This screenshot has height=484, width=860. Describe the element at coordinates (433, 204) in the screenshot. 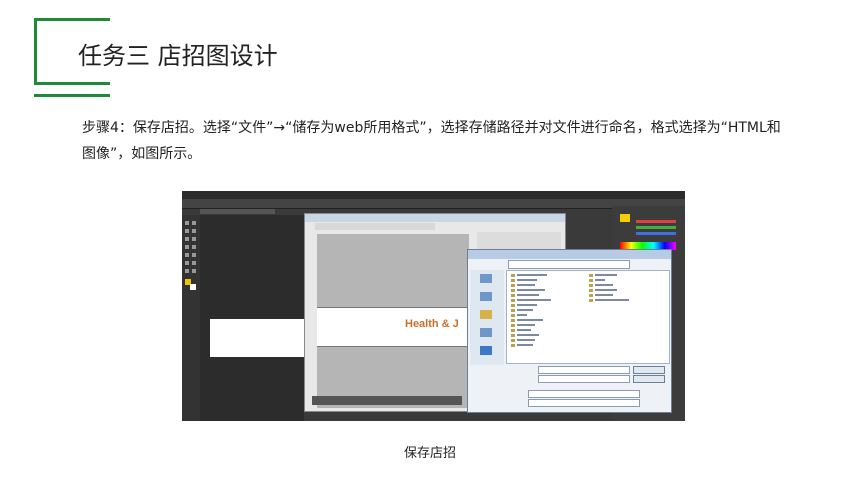

I see `ps-options-bar` at that location.